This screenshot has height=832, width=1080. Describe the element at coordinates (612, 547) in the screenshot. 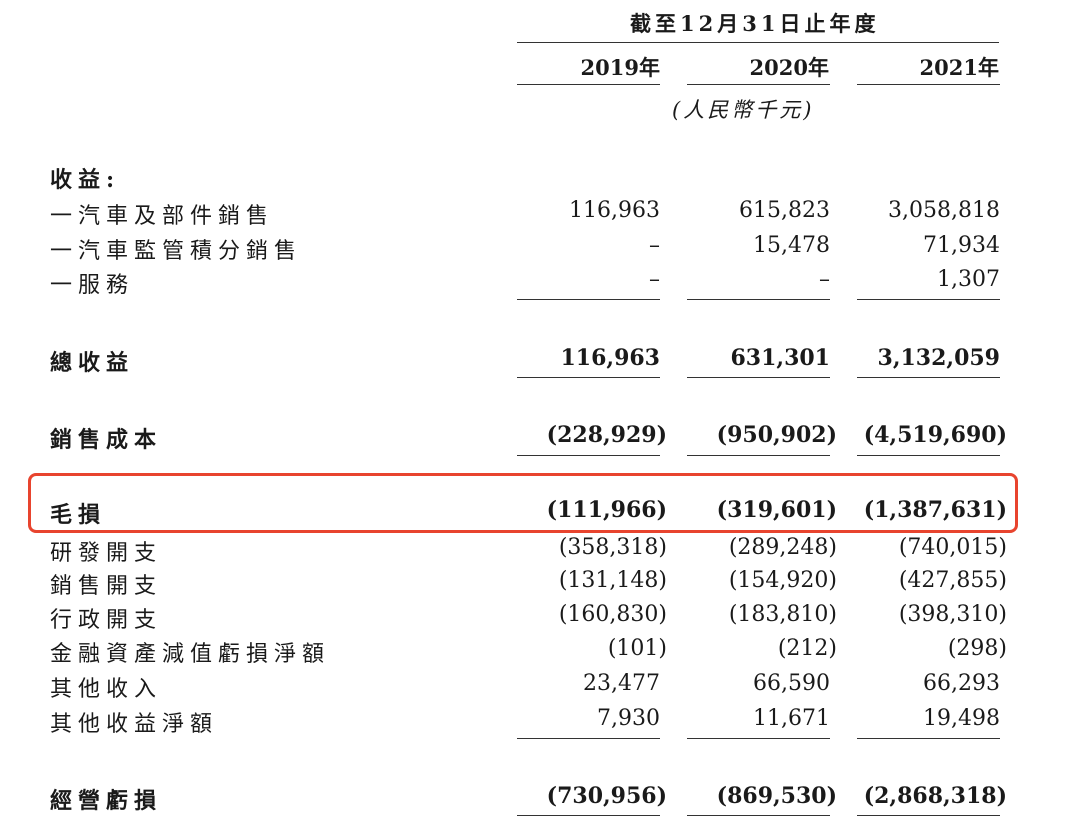

I see `cell-2019: (358,318)` at that location.